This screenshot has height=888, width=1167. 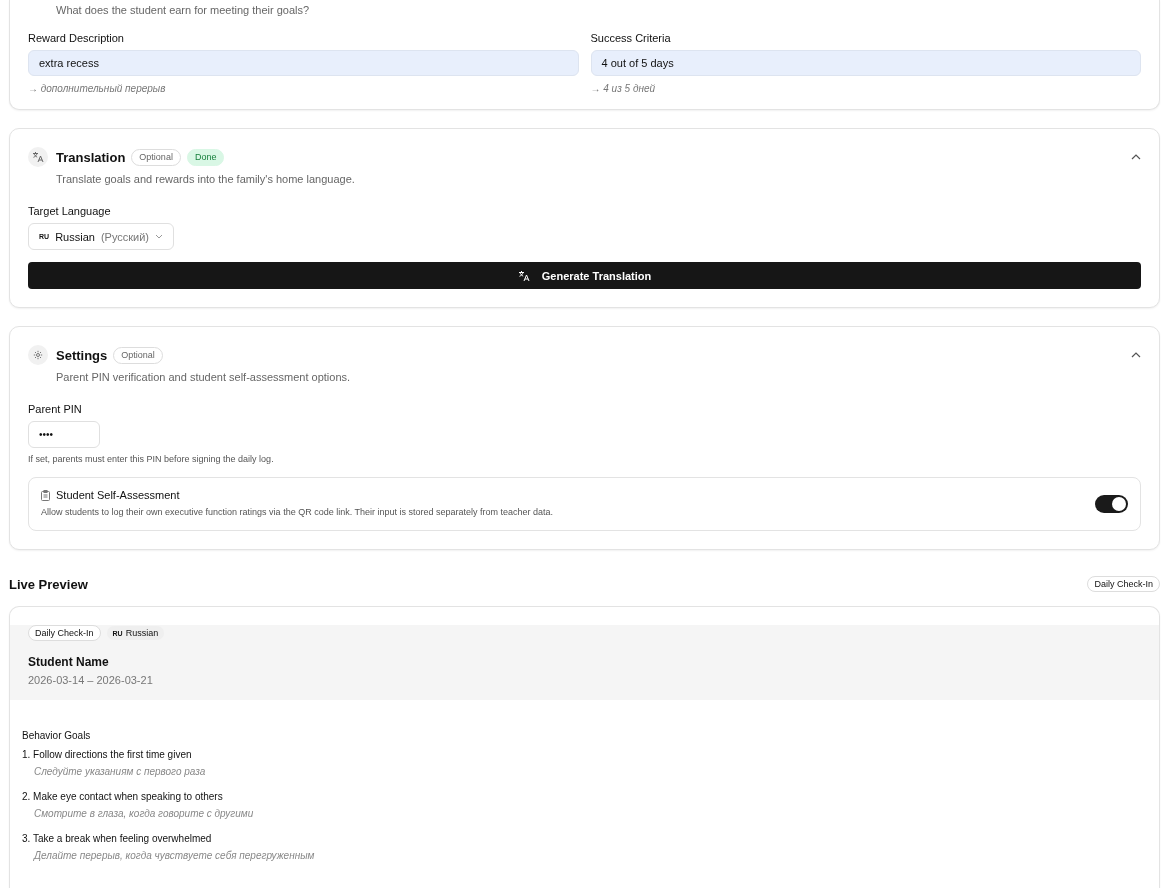 I want to click on goal-translation: Следуйте указаниям с первого раза, so click(x=120, y=771).